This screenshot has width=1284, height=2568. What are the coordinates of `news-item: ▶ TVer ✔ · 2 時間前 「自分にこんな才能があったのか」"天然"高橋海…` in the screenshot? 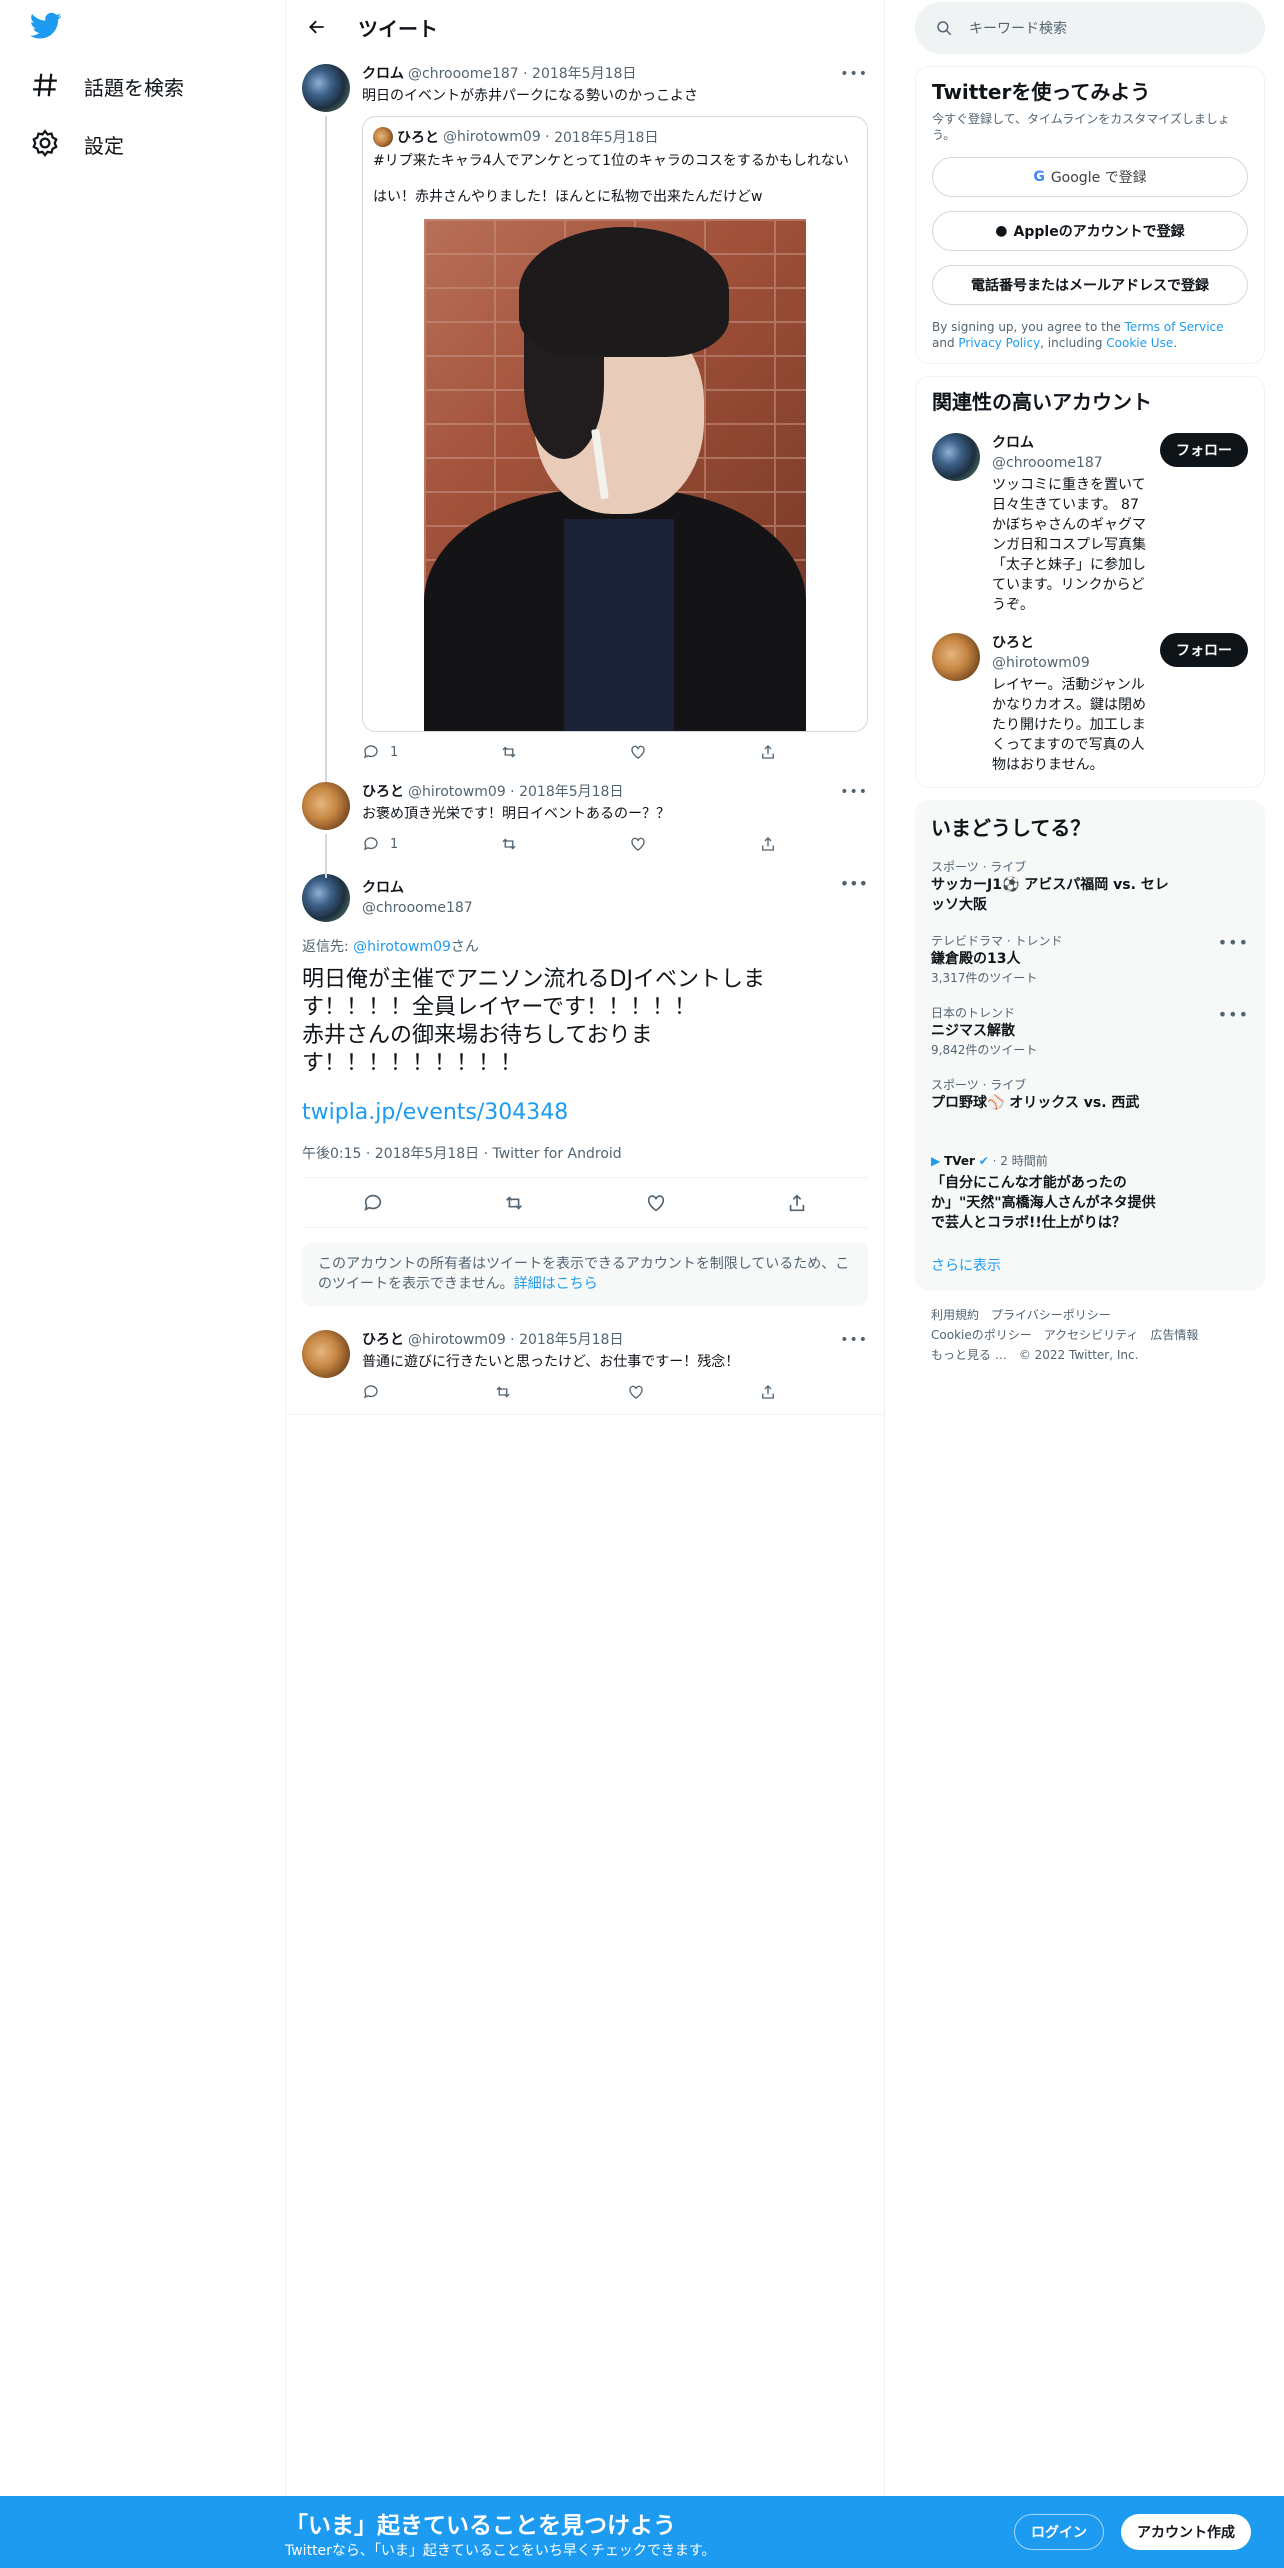 It's located at (1090, 1193).